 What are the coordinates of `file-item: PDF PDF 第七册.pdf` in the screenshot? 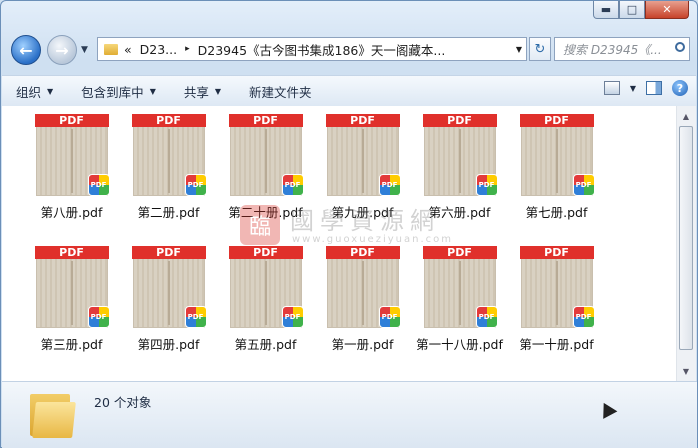 It's located at (556, 167).